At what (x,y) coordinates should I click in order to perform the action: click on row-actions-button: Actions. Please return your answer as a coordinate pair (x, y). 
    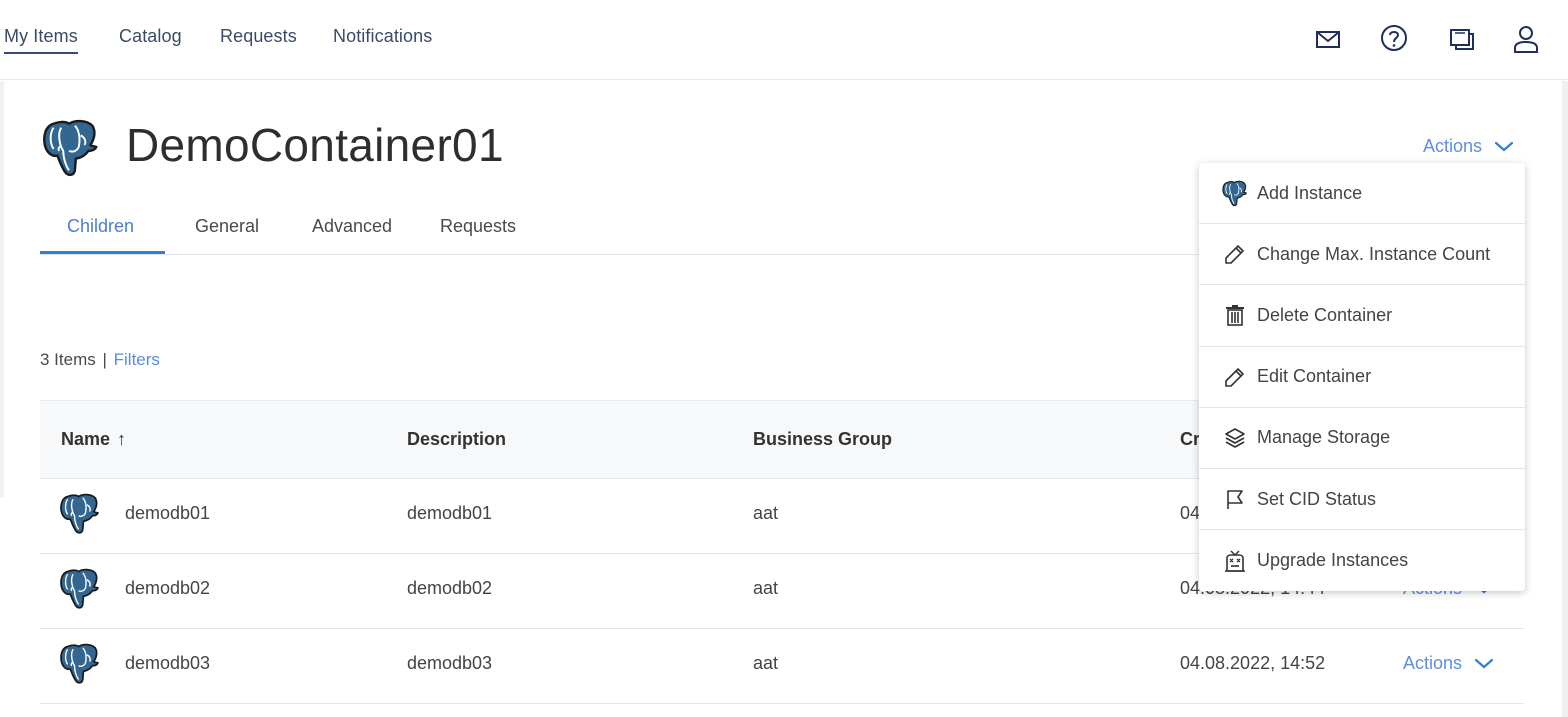
    Looking at the image, I should click on (1448, 663).